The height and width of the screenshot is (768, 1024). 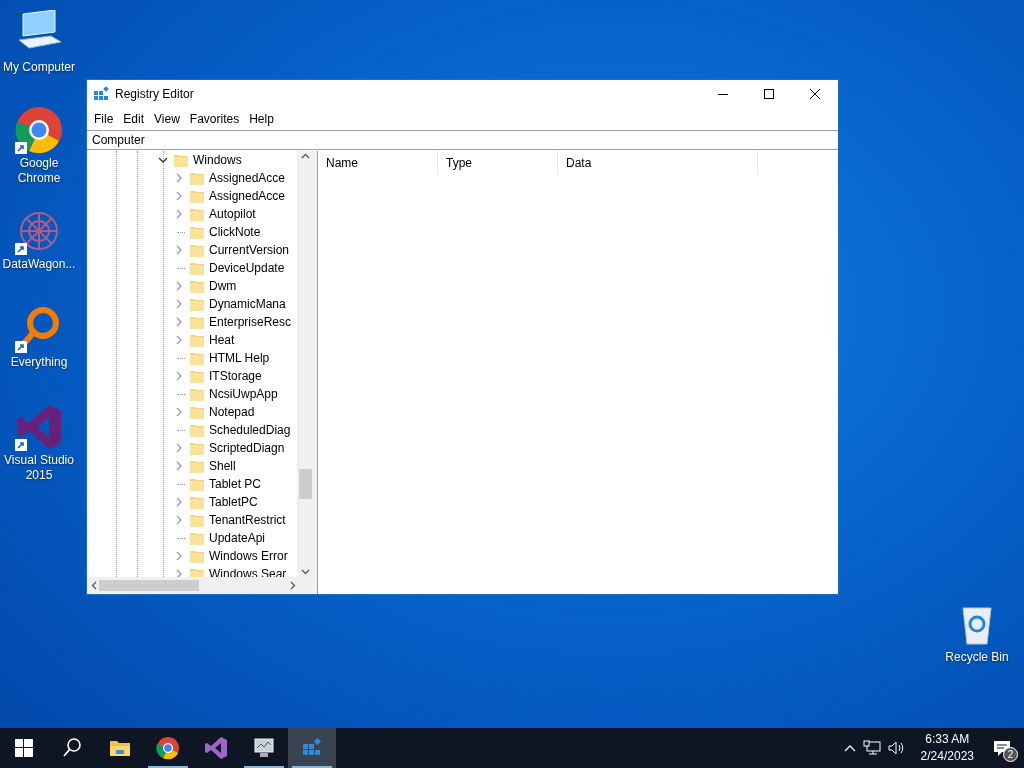 What do you see at coordinates (247, 520) in the screenshot?
I see `tree-item: TenantRestrict` at bounding box center [247, 520].